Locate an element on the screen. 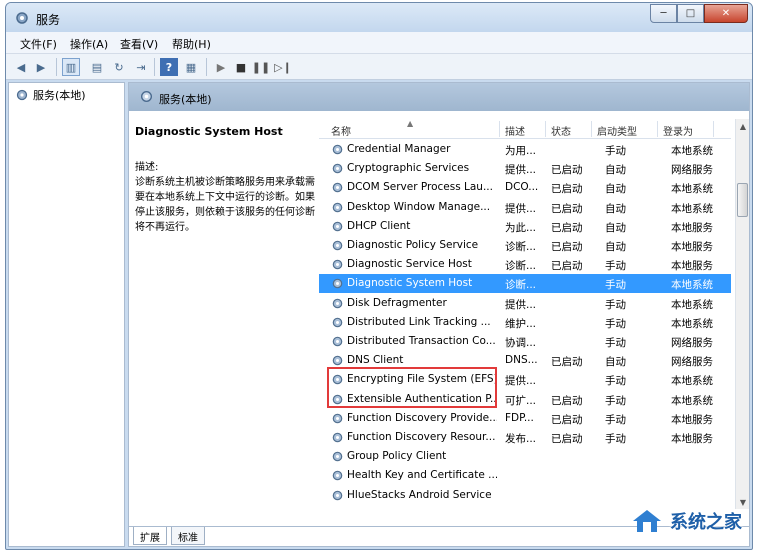  vertical-scrollbar: ▲ ▼ is located at coordinates (742, 314).